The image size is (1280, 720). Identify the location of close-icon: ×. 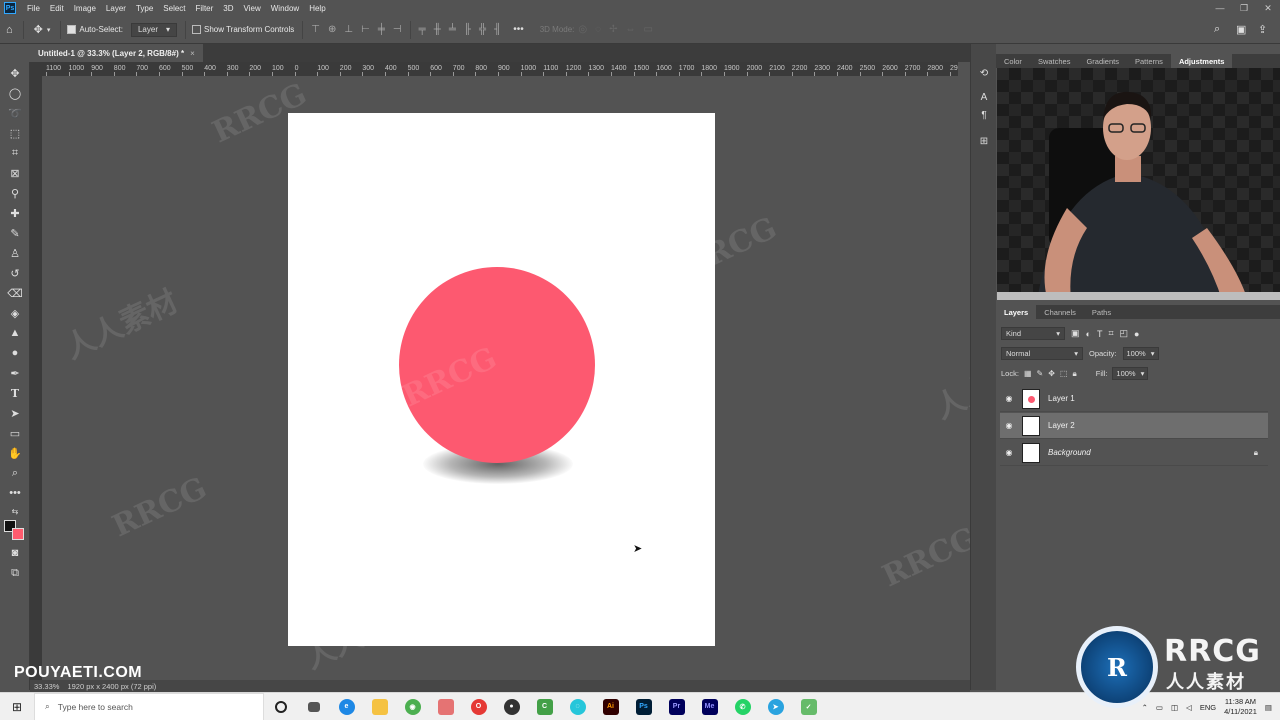
(192, 53).